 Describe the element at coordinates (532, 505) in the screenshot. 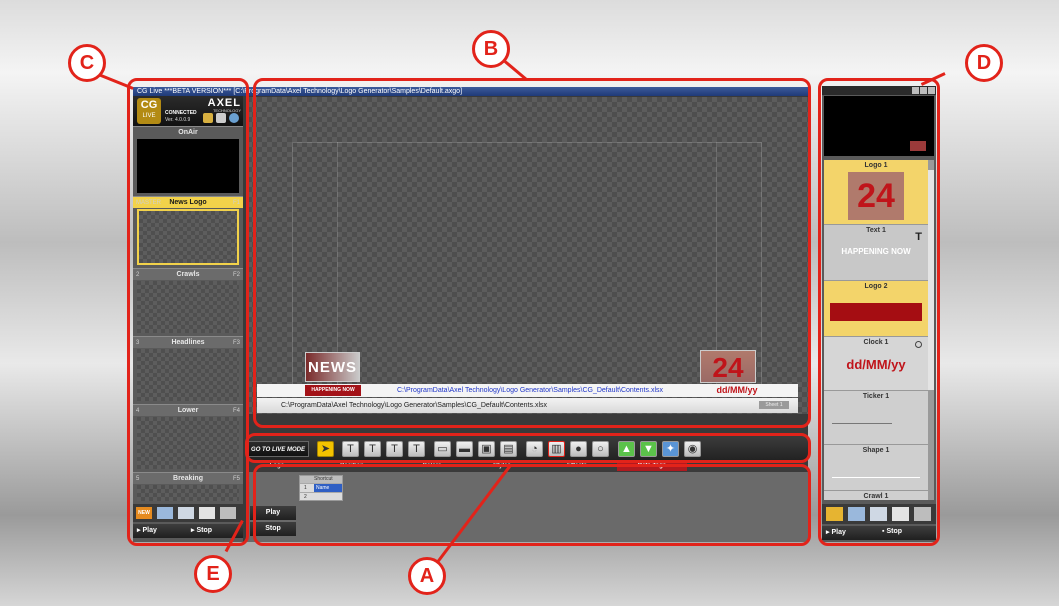

I see `callout-a-frame` at that location.